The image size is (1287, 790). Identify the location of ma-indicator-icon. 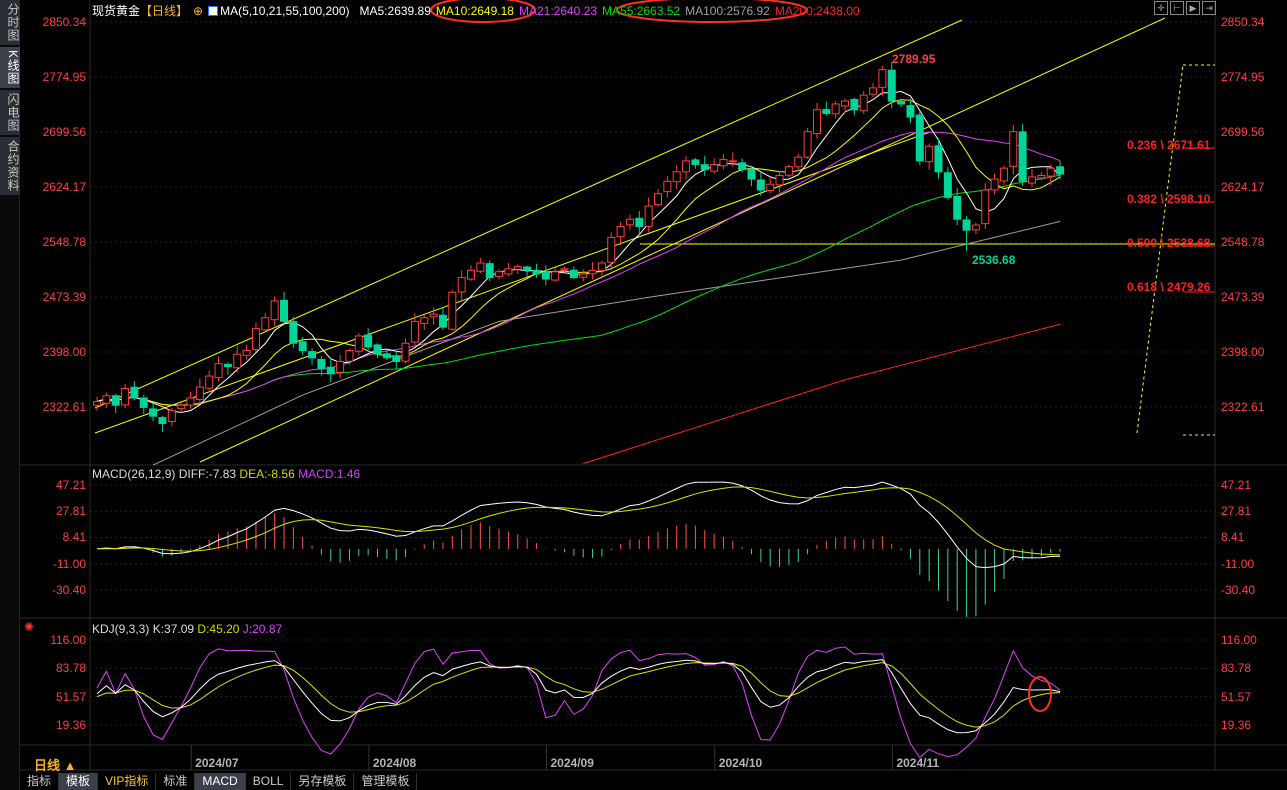
(213, 11).